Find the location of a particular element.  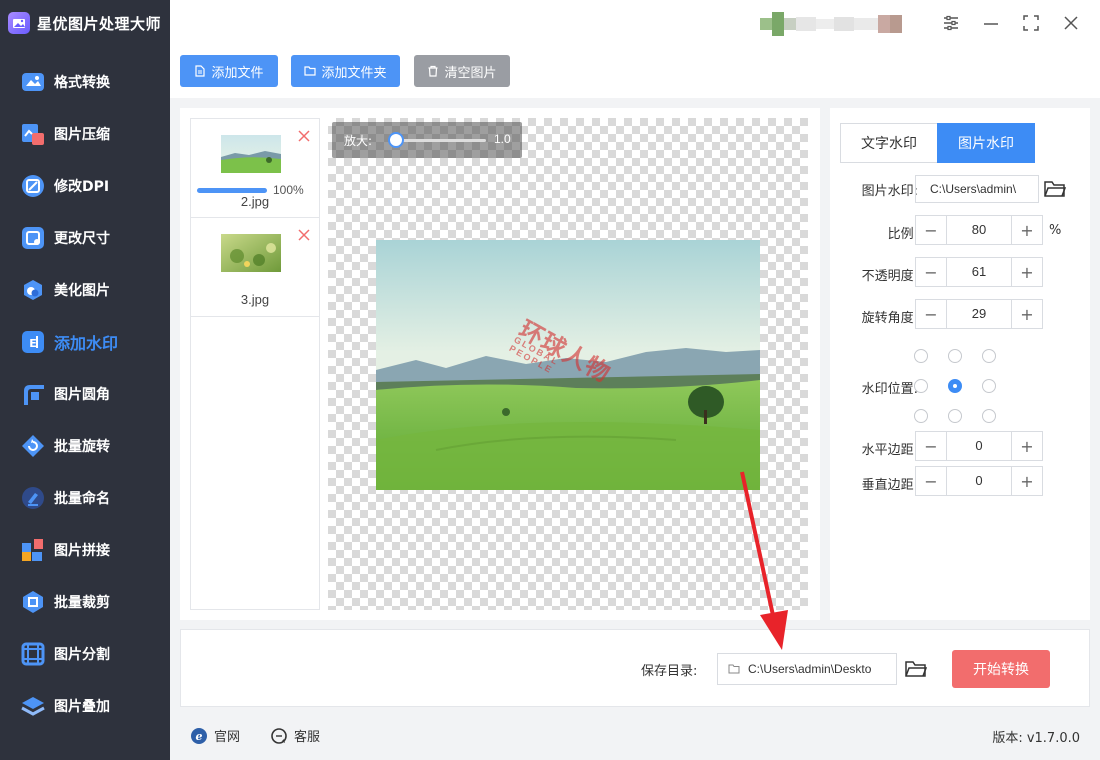

sidebar-item-overlay: 图片叠加 is located at coordinates (85, 706).